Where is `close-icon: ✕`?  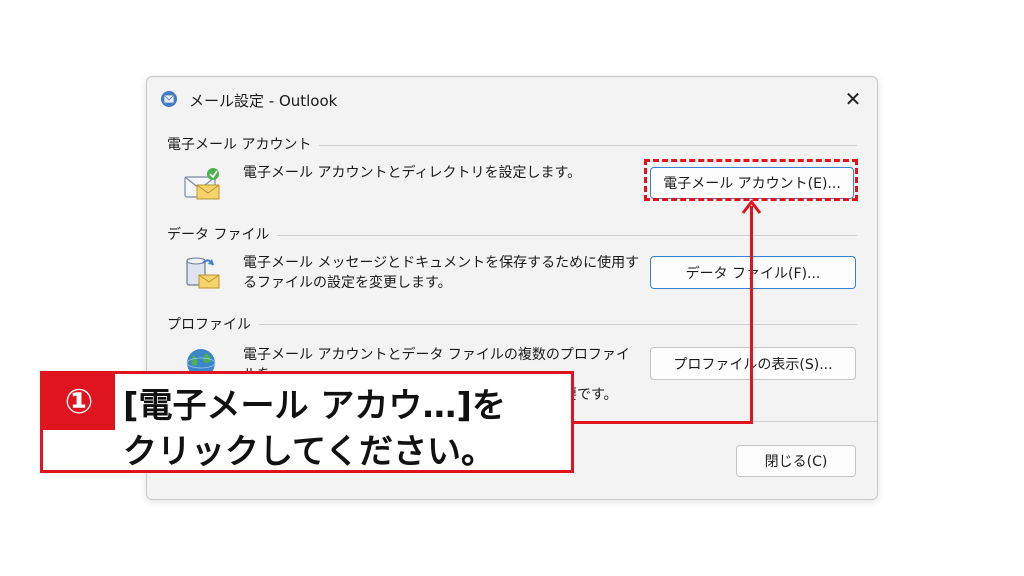
close-icon: ✕ is located at coordinates (853, 99).